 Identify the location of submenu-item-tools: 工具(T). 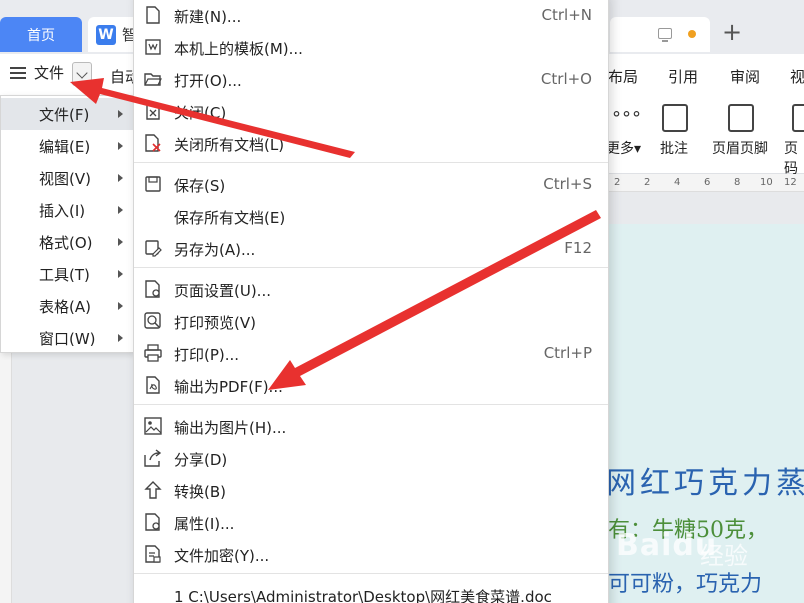
(67, 274).